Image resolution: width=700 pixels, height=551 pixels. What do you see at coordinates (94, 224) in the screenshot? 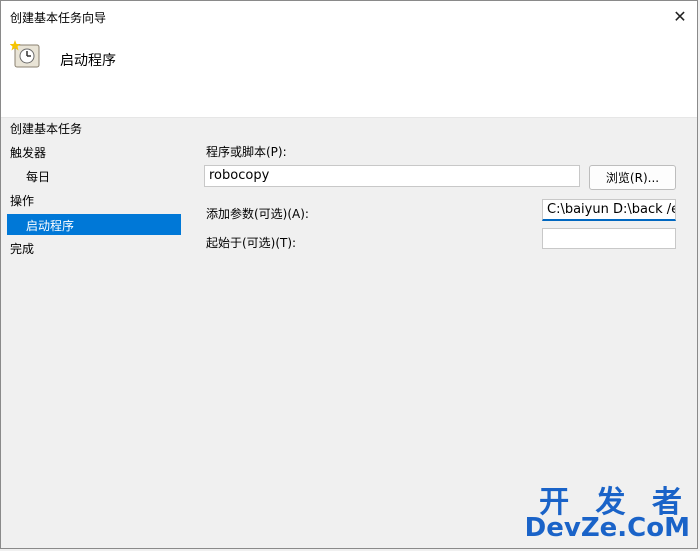
I see `step-start-program: 启动程序` at bounding box center [94, 224].